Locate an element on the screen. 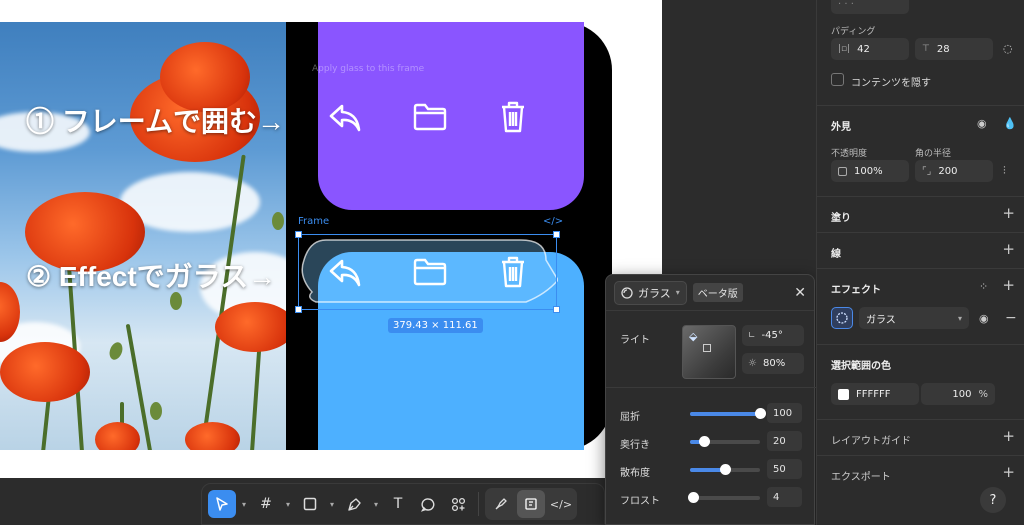  color-opacity-field: 100 % is located at coordinates (958, 394).